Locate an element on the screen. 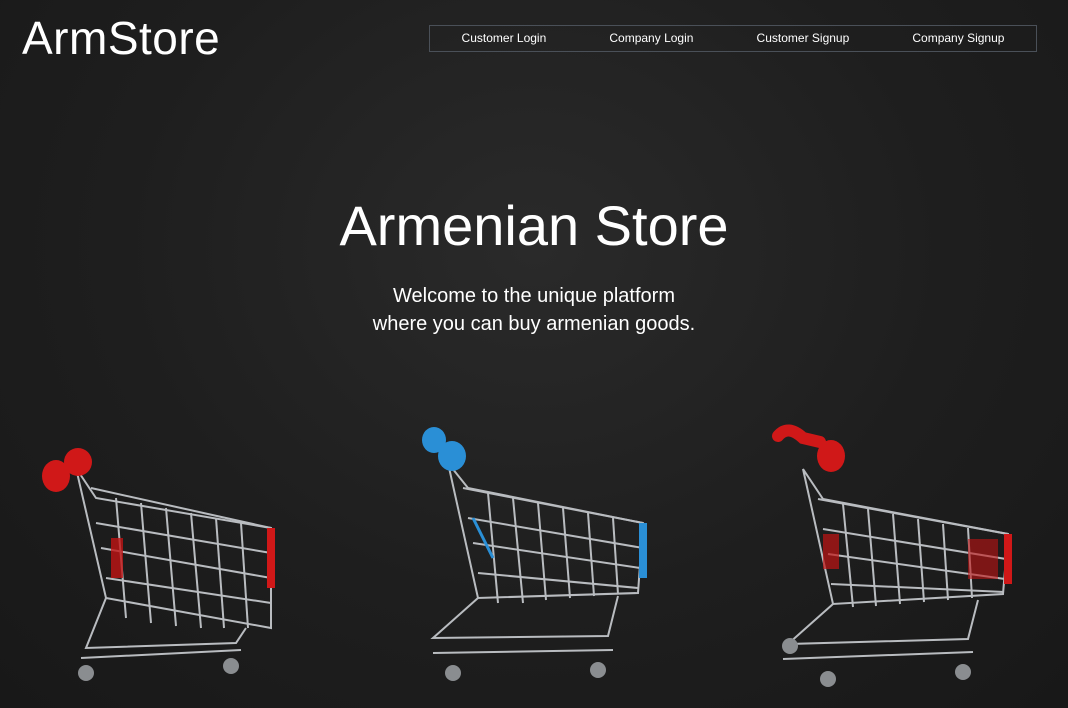 The width and height of the screenshot is (1068, 708). shopping-cart-blue-icon is located at coordinates (534, 554).